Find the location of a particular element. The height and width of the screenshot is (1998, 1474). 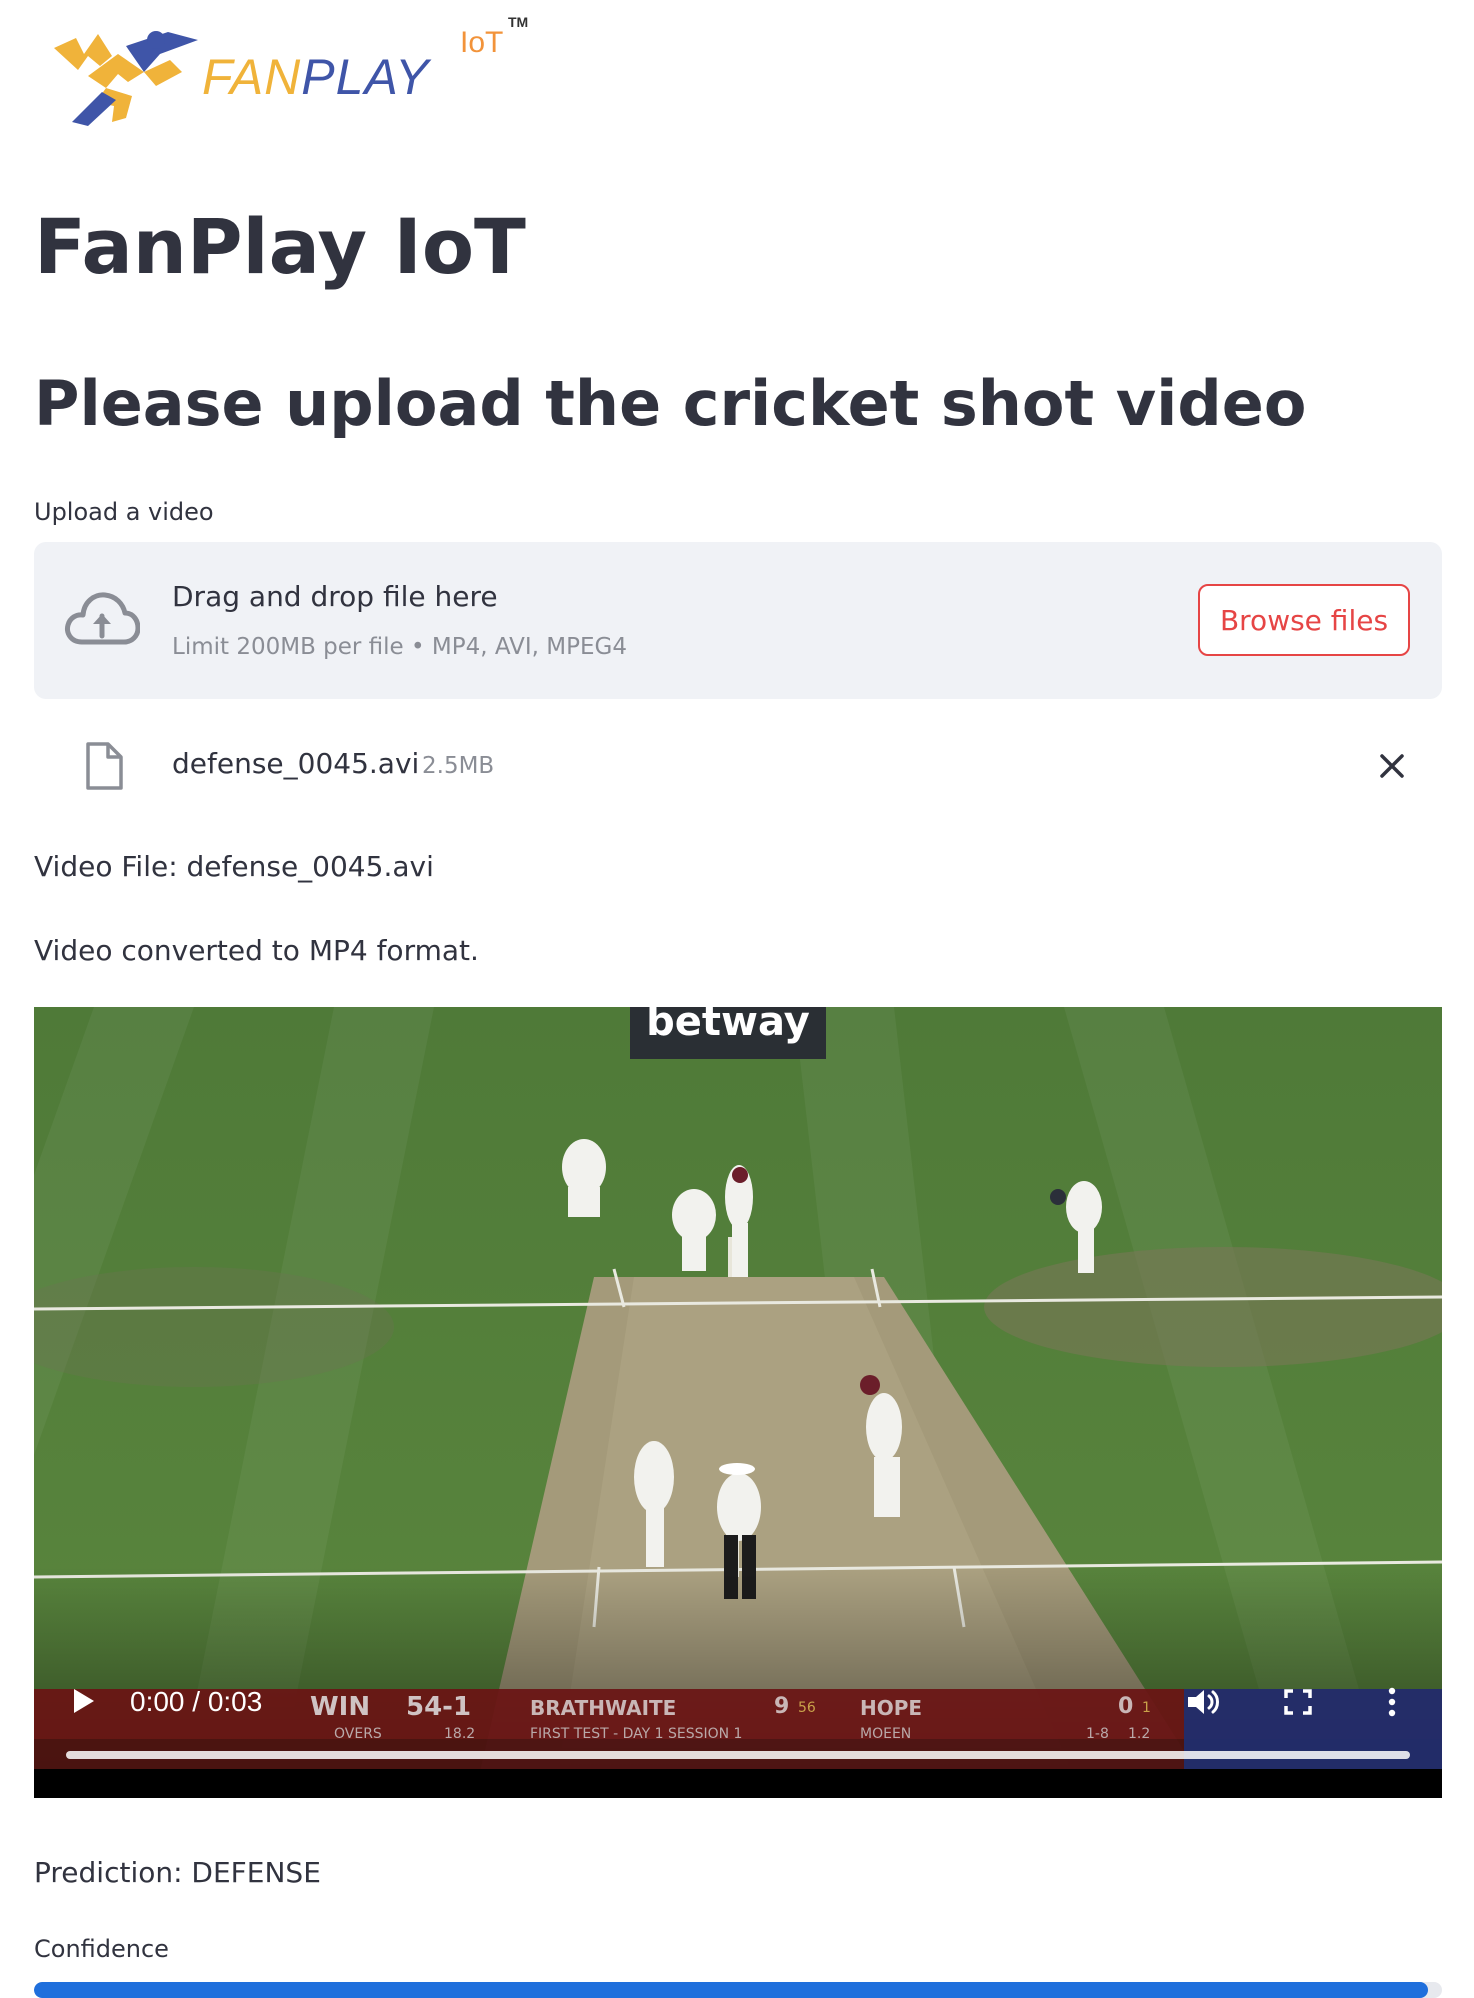

video-seek-bar is located at coordinates (738, 1755).